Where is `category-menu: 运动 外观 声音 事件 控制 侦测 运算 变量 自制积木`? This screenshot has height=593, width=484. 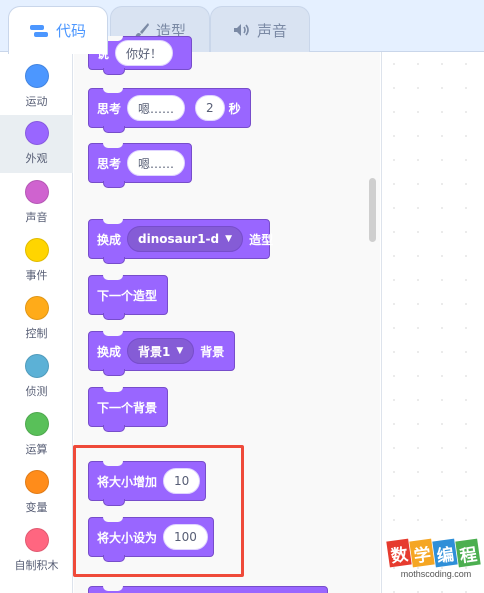
category-menu: 运动 外观 声音 事件 控制 侦测 运算 变量 自制积木 is located at coordinates (36, 322).